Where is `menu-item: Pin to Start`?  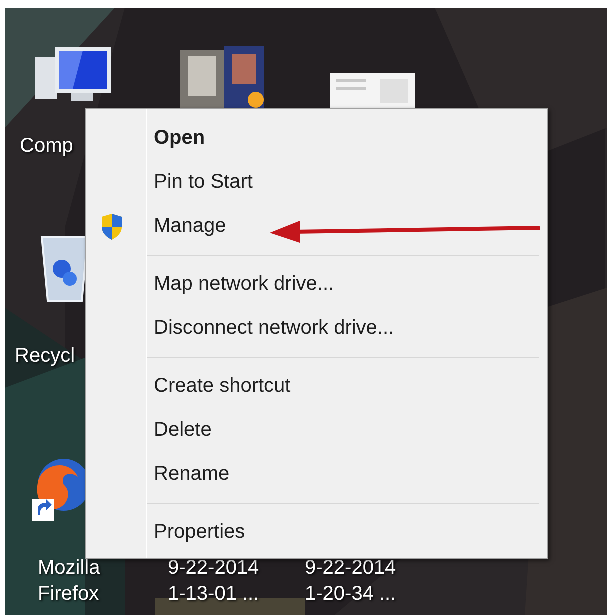
menu-item: Pin to Start is located at coordinates (316, 182).